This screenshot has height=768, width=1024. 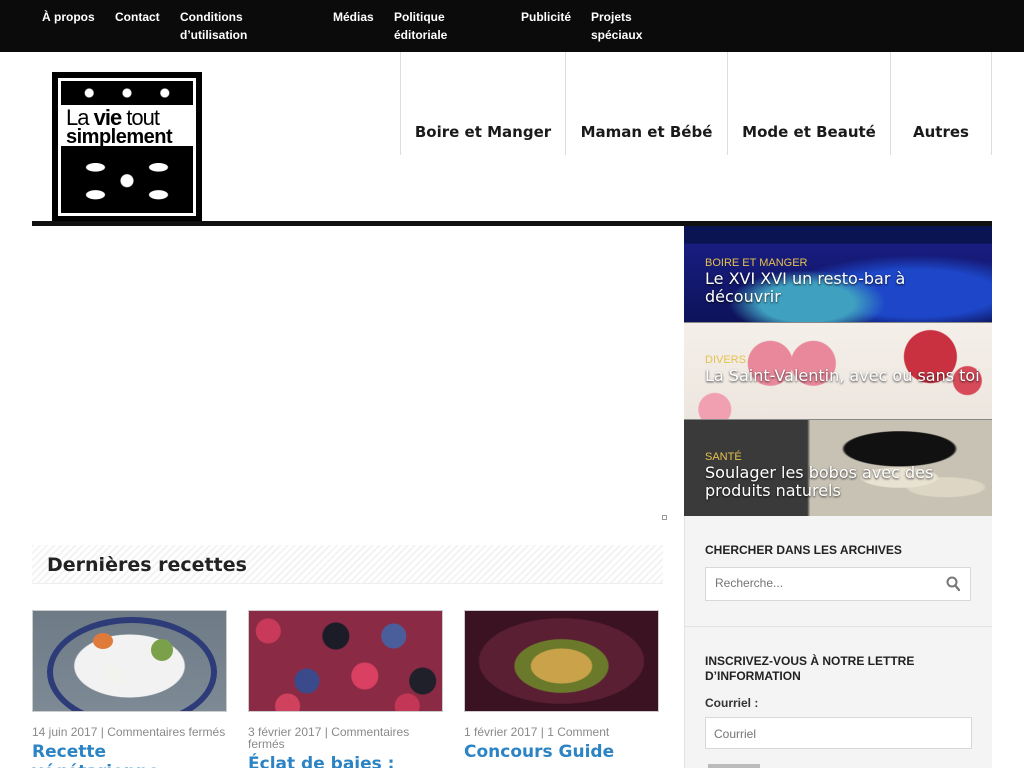 I want to click on topnav-contact: Contact, so click(x=137, y=17).